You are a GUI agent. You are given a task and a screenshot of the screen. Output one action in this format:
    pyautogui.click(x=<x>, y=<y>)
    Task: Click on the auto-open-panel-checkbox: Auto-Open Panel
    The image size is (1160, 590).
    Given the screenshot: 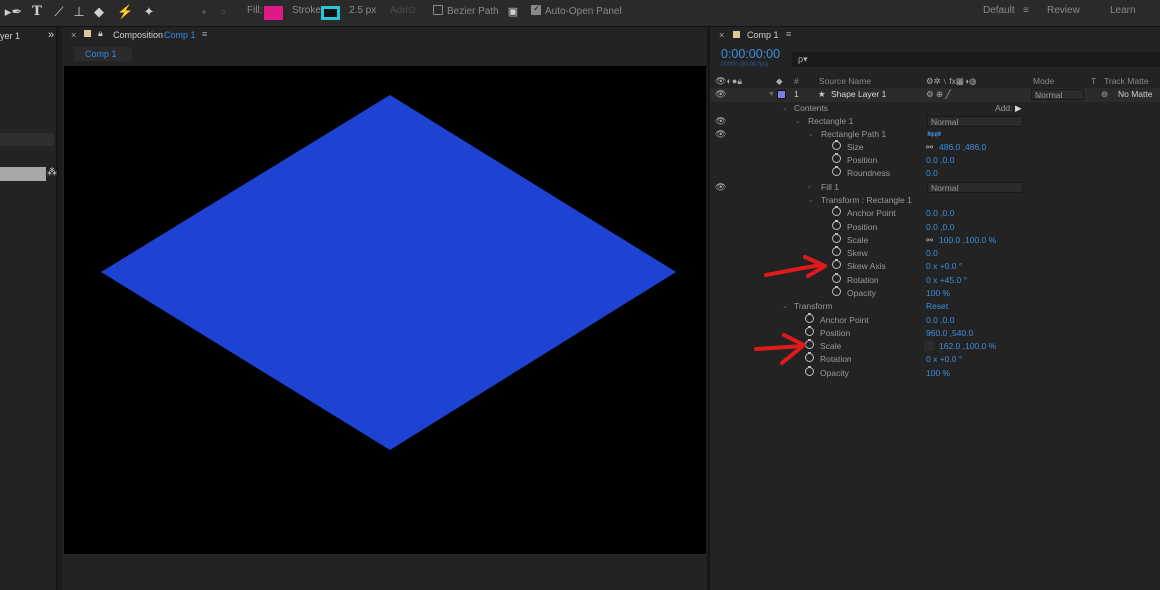 What is the action you would take?
    pyautogui.click(x=576, y=10)
    